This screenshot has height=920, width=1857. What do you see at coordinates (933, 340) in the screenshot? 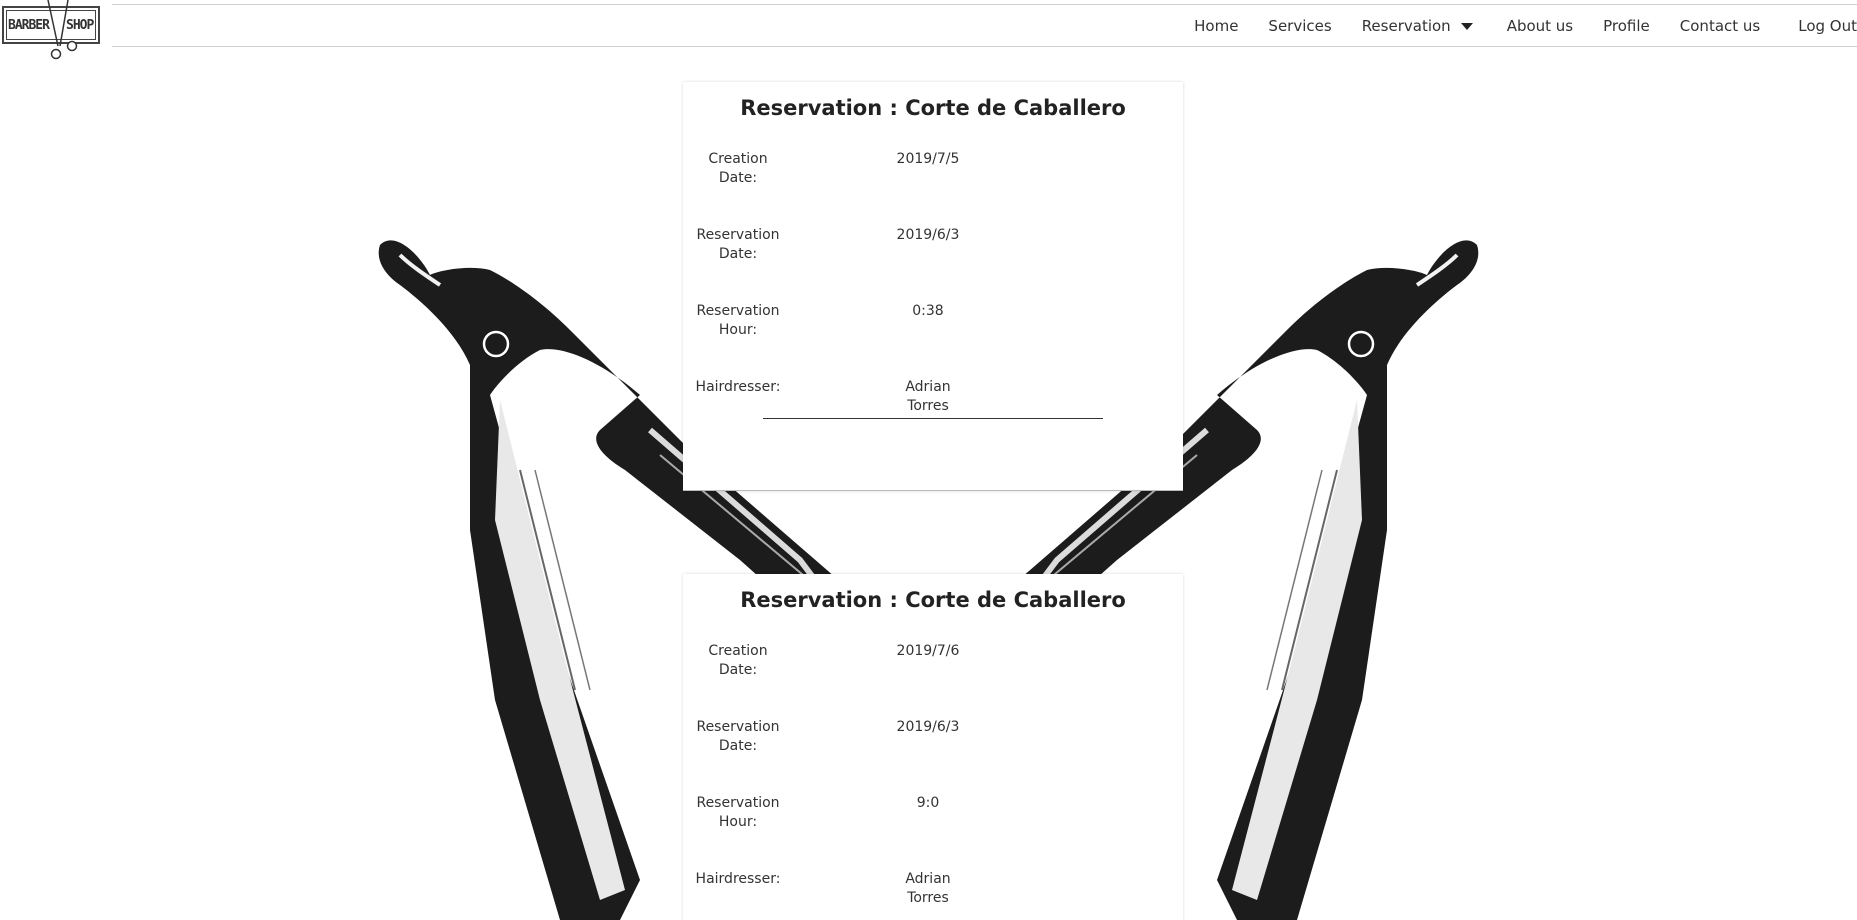
I see `reservation-hour-row: Reservation Hour: 0:38` at bounding box center [933, 340].